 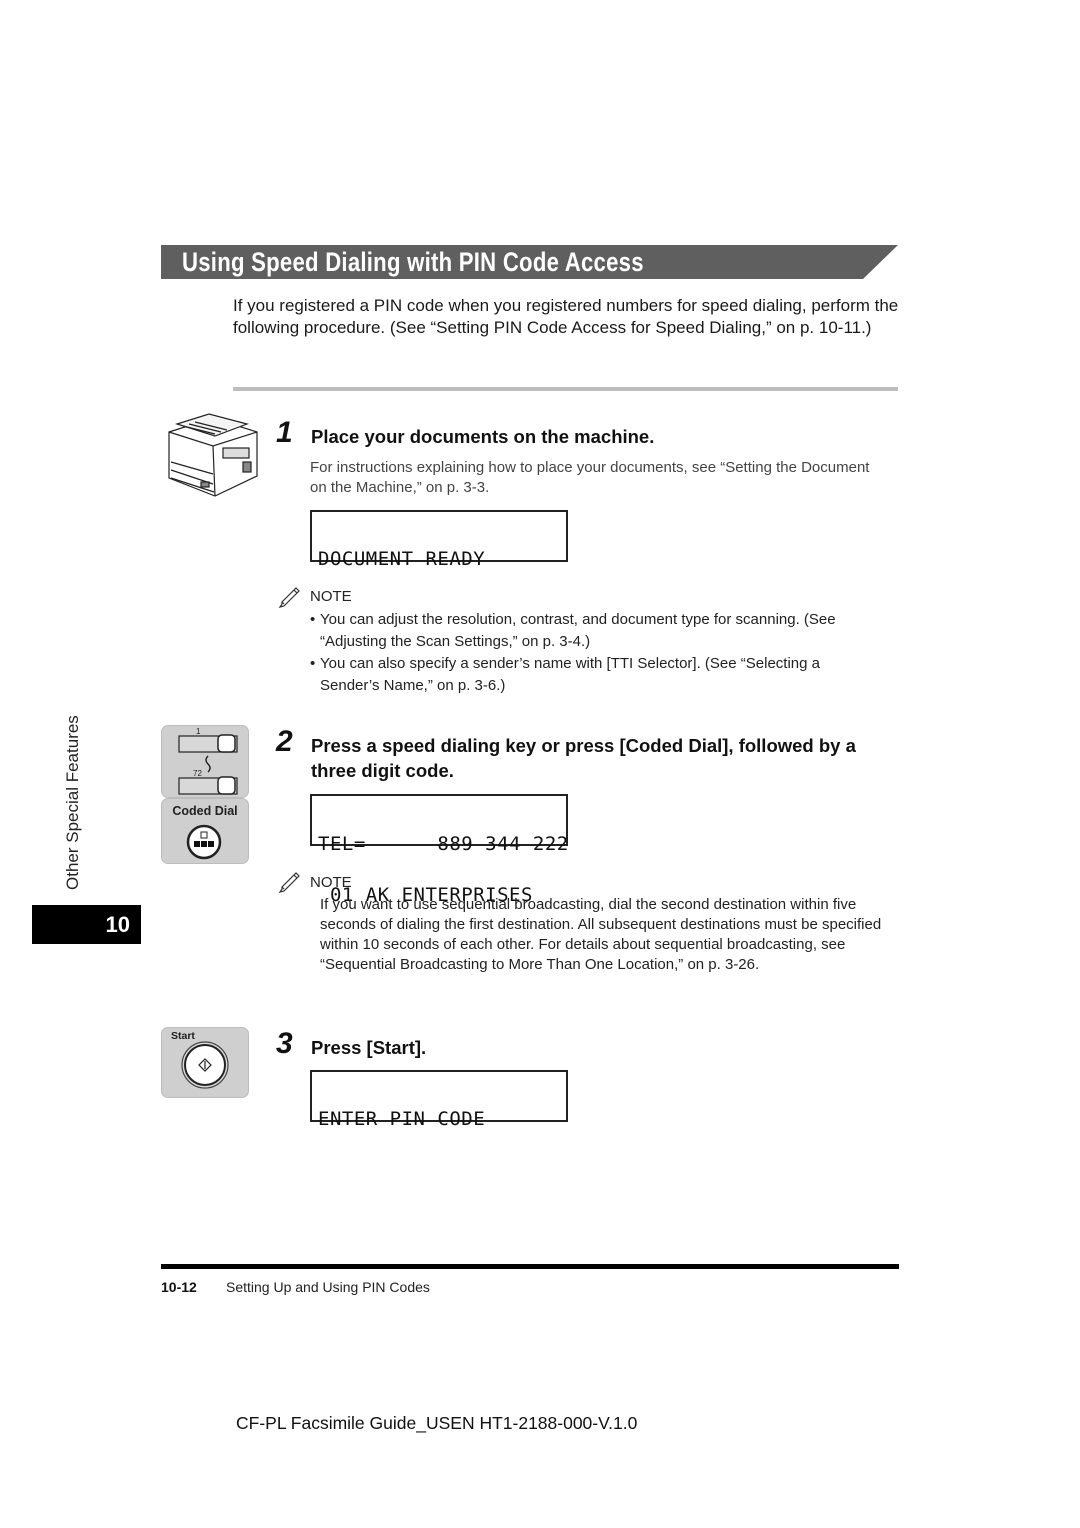 I want to click on speed-key-first-label: 1, so click(x=198, y=731).